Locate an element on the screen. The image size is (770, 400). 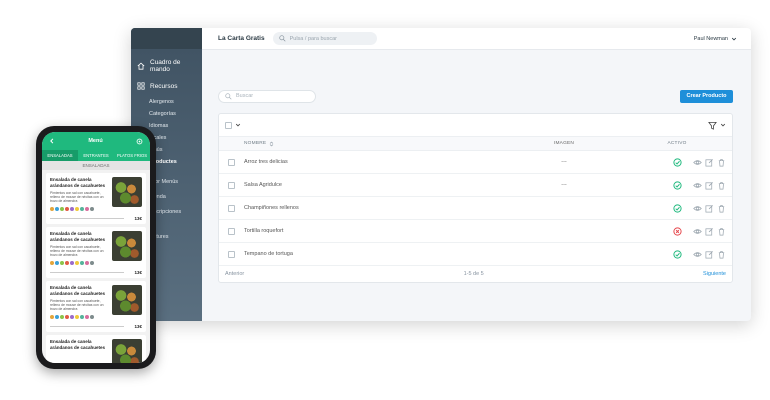
home-icon is located at coordinates (141, 66).